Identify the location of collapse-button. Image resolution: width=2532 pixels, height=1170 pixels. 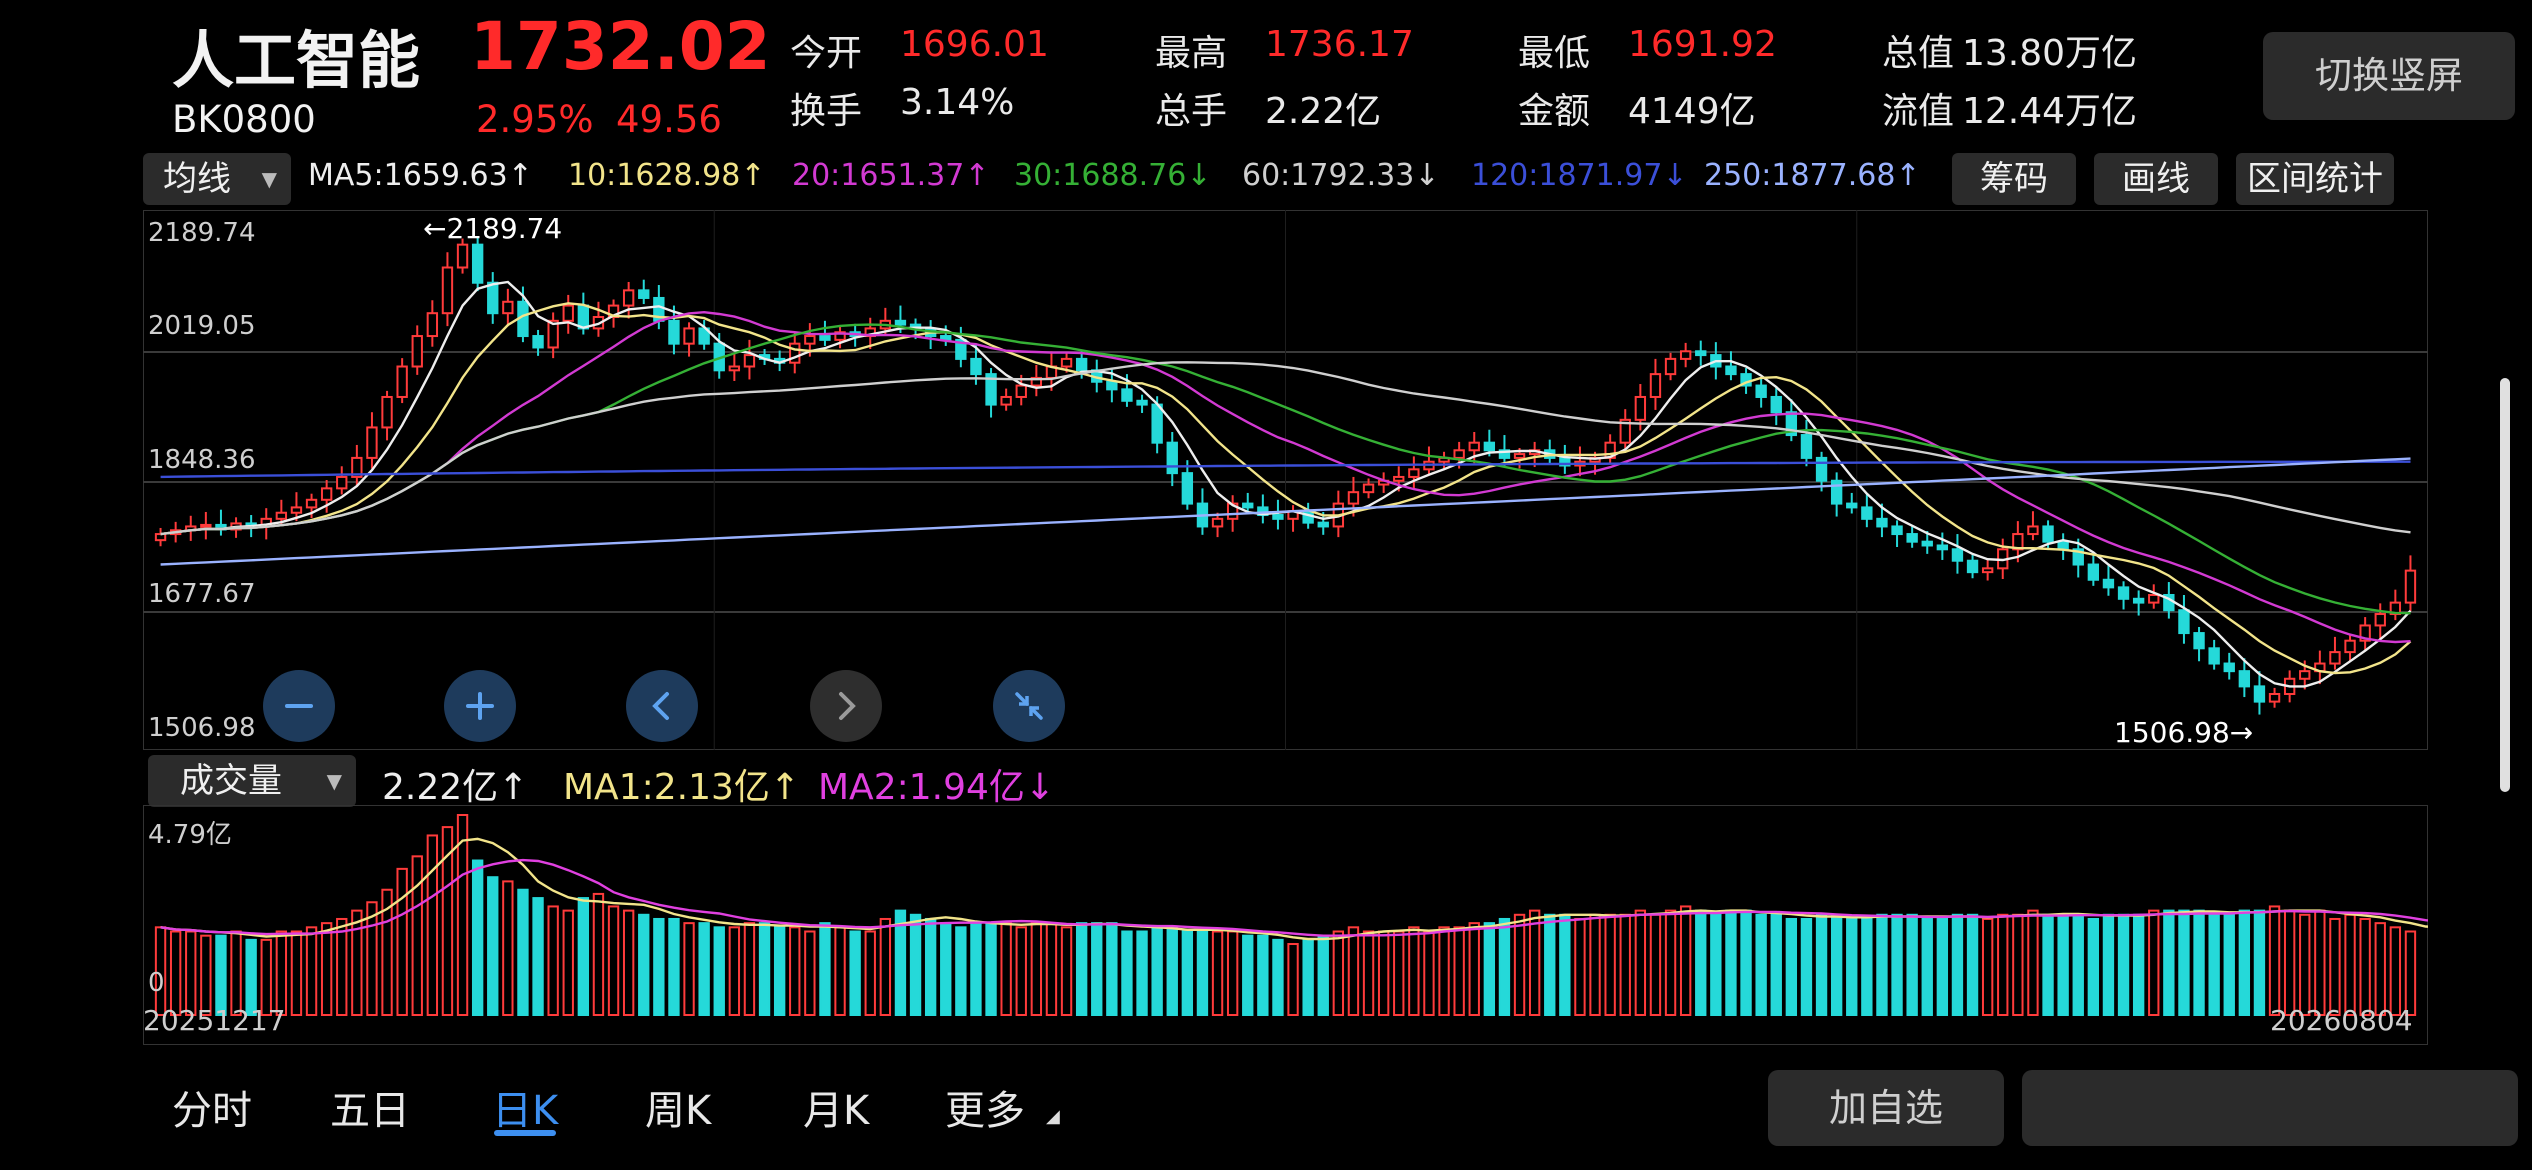
(1029, 706).